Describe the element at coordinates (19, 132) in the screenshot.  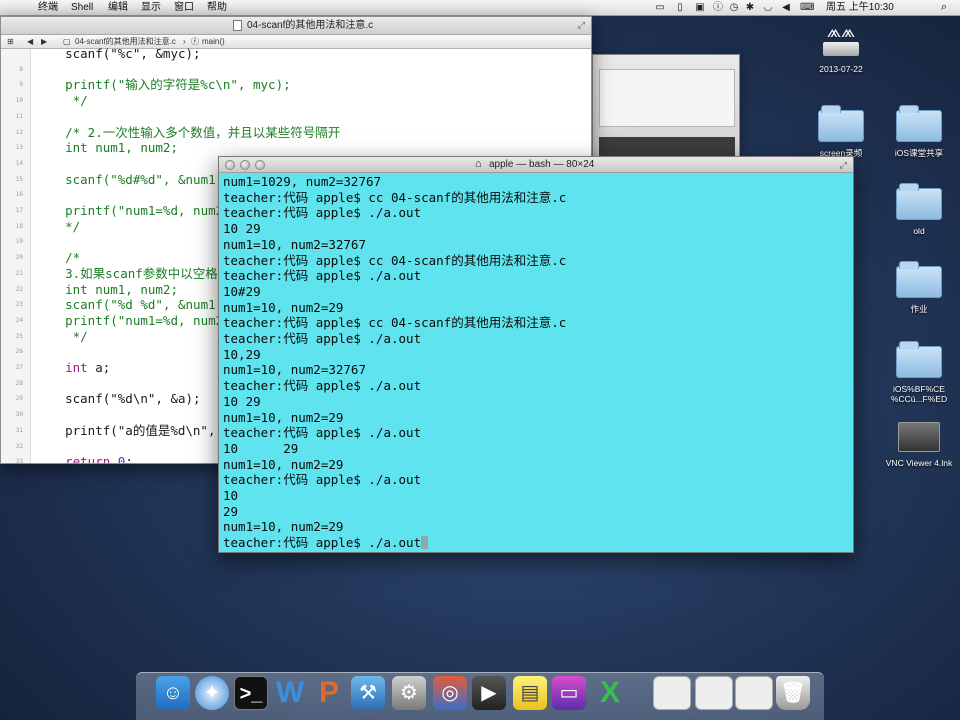
I see `line-number: 12` at that location.